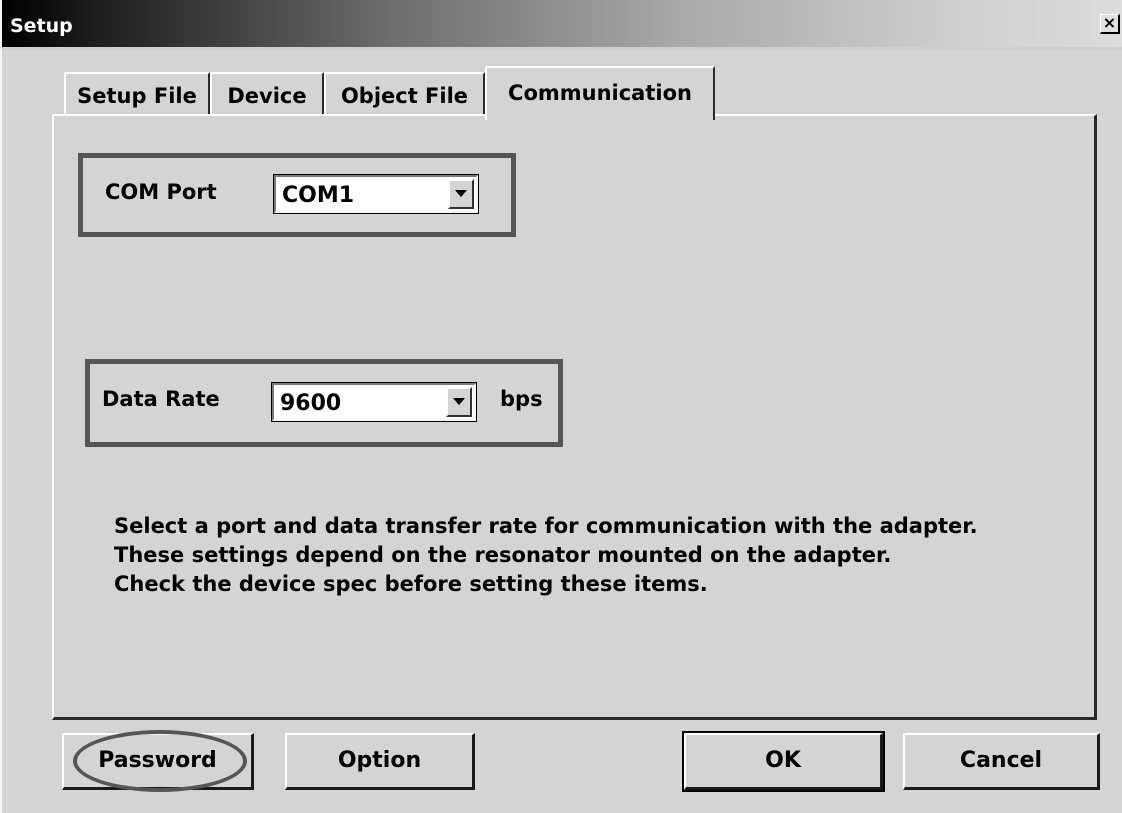 The height and width of the screenshot is (813, 1122). What do you see at coordinates (158, 761) in the screenshot?
I see `password-button: Password` at bounding box center [158, 761].